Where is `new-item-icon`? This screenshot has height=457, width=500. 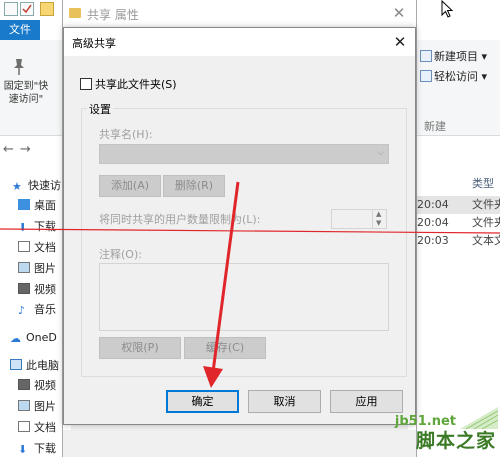
new-item-icon is located at coordinates (426, 56).